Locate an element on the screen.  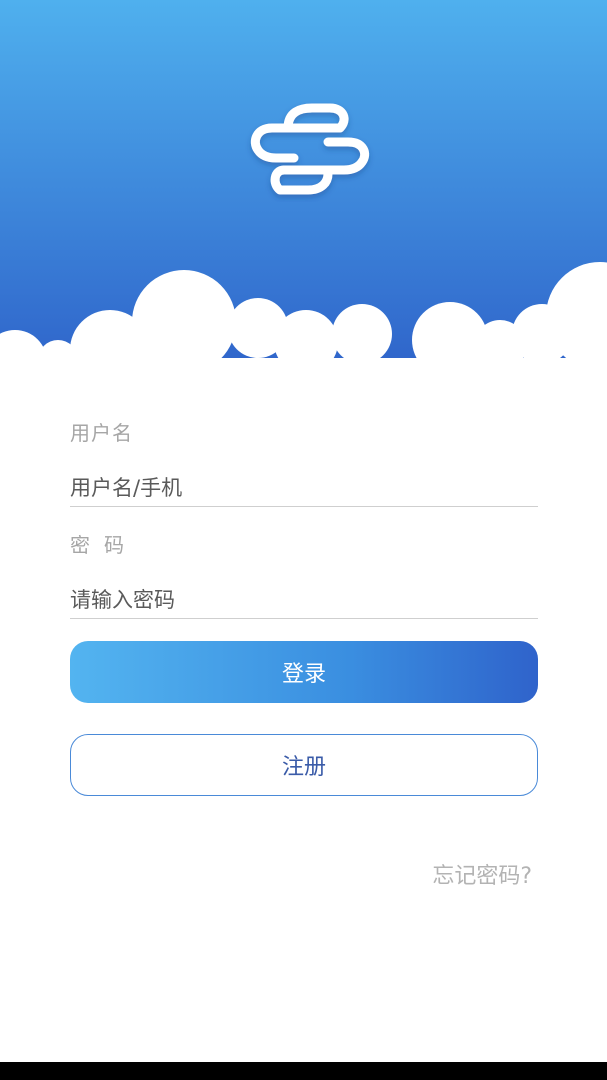
password-input is located at coordinates (304, 600).